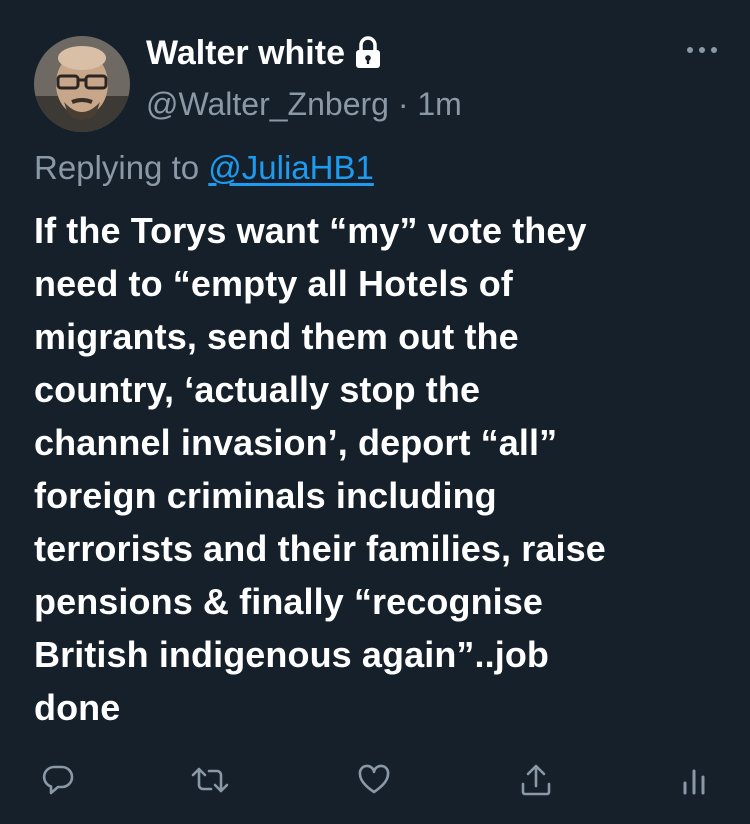 This screenshot has width=750, height=824. I want to click on tweet-actions, so click(375, 783).